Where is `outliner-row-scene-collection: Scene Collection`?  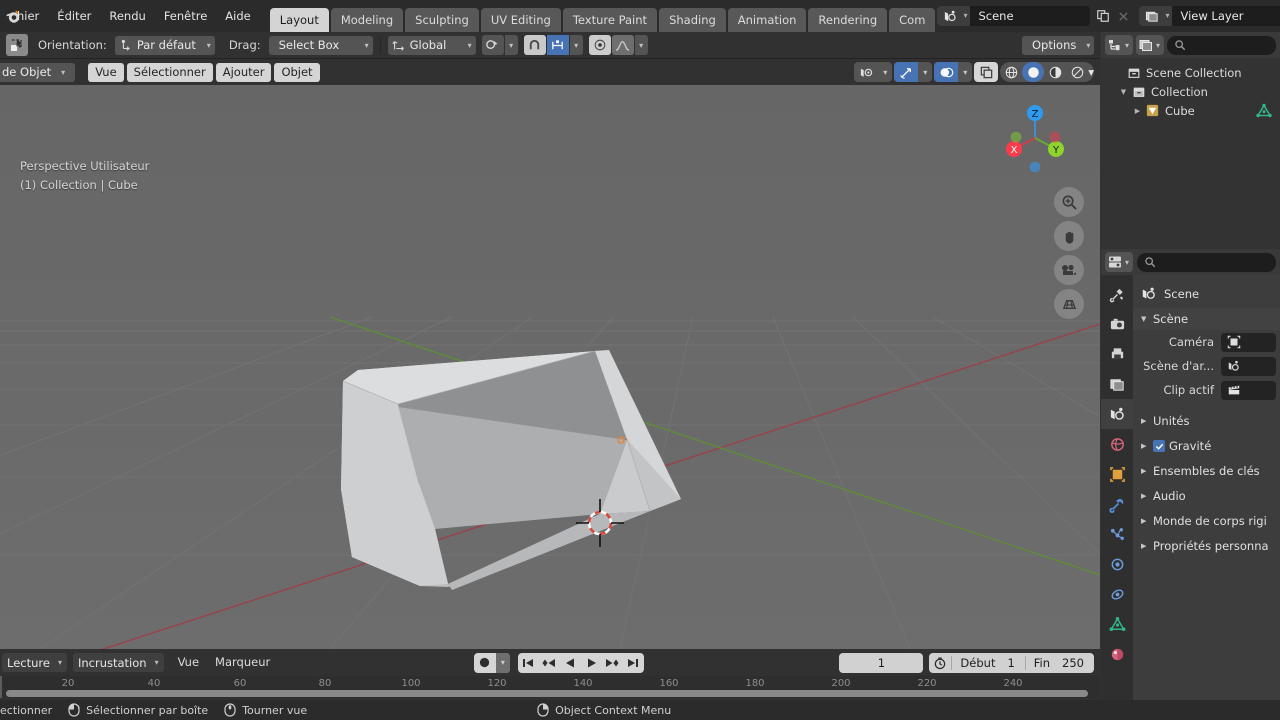 outliner-row-scene-collection: Scene Collection is located at coordinates (1190, 72).